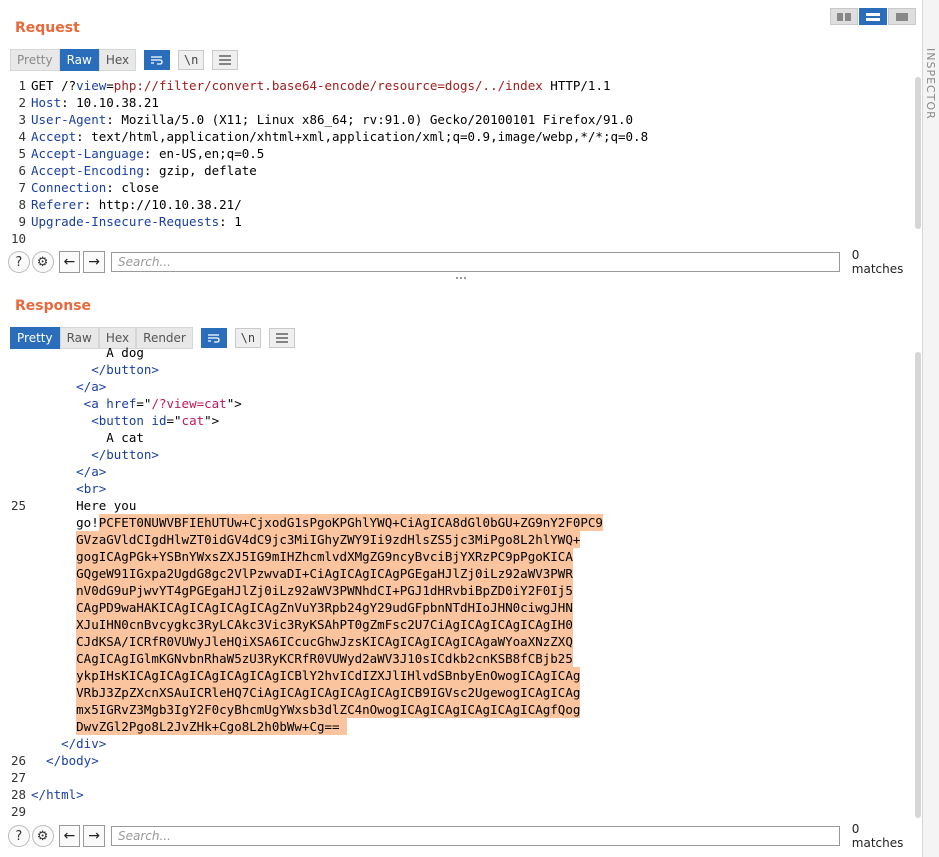  What do you see at coordinates (456, 454) in the screenshot?
I see `response-code-line: </button >` at bounding box center [456, 454].